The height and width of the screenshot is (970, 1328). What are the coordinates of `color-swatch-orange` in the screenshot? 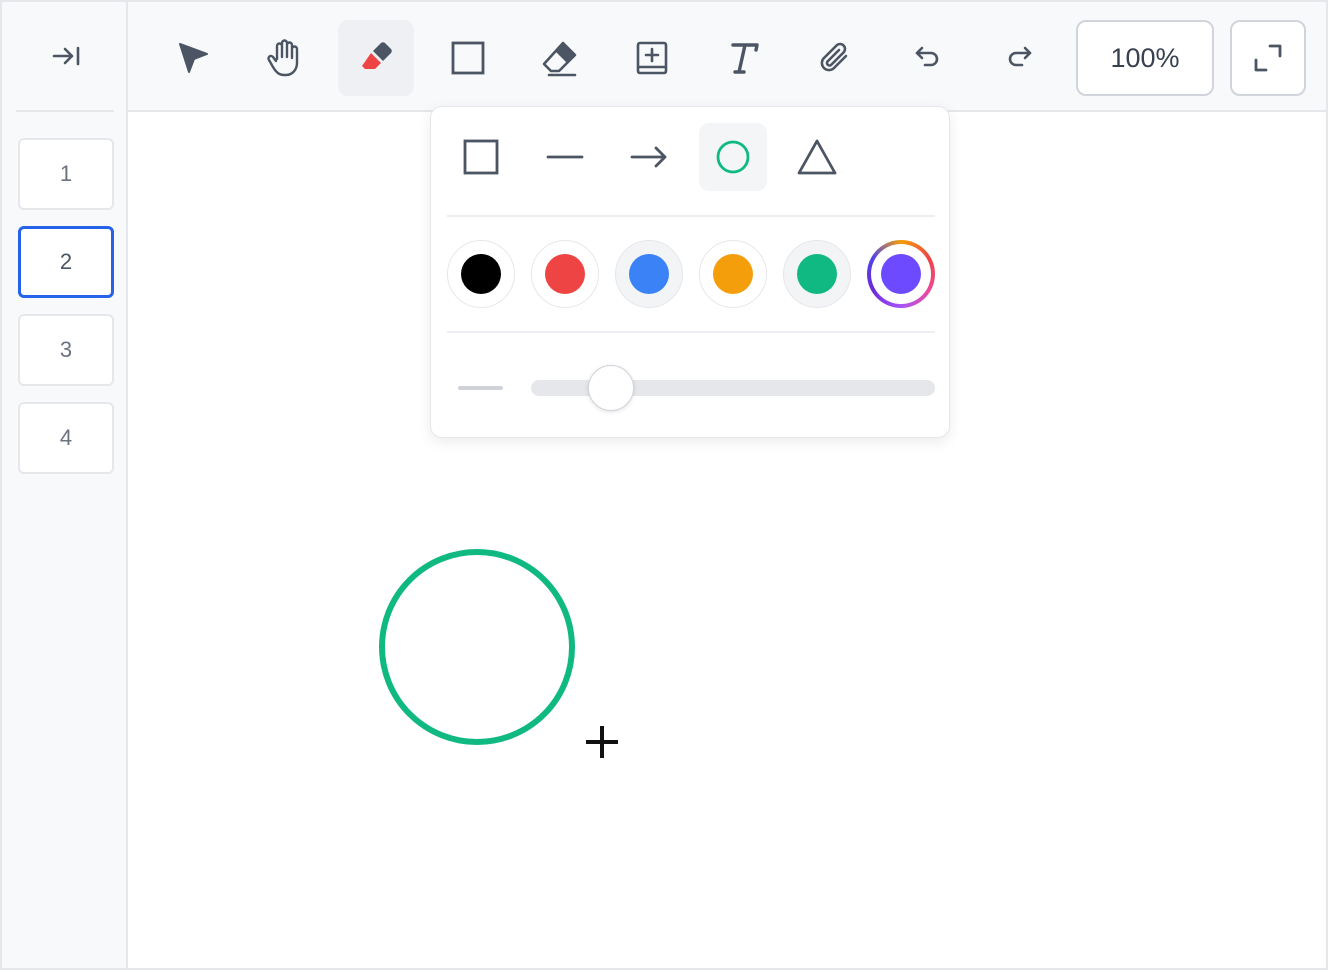 It's located at (733, 274).